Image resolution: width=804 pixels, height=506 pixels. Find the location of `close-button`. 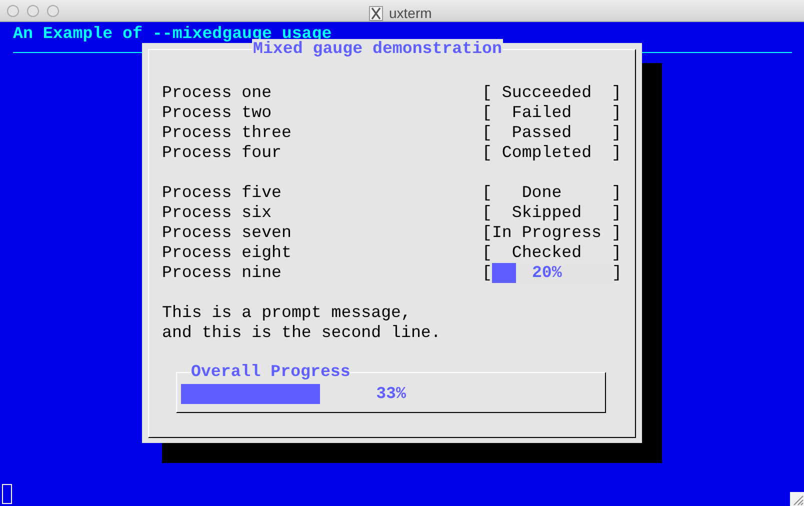

close-button is located at coordinates (13, 10).